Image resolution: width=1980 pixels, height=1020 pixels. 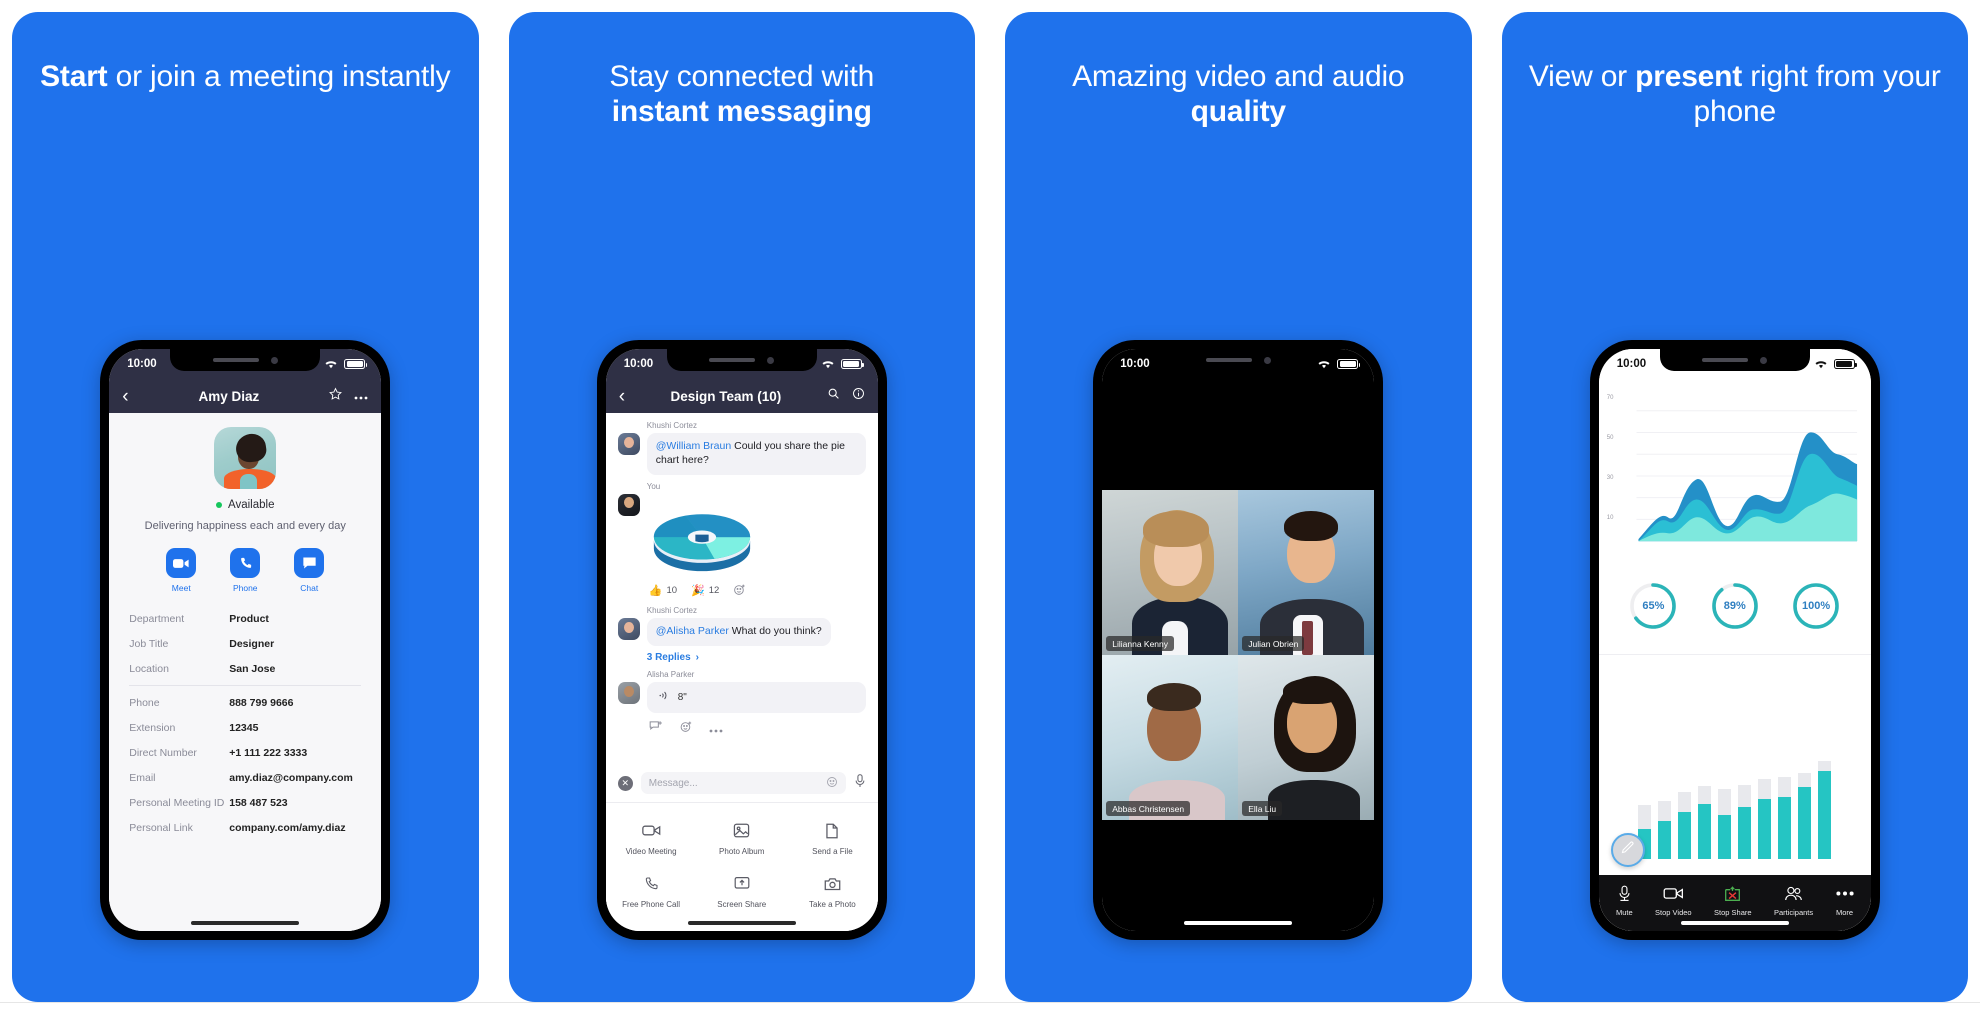 I want to click on detail-value: amy.diaz@company.com, so click(x=291, y=777).